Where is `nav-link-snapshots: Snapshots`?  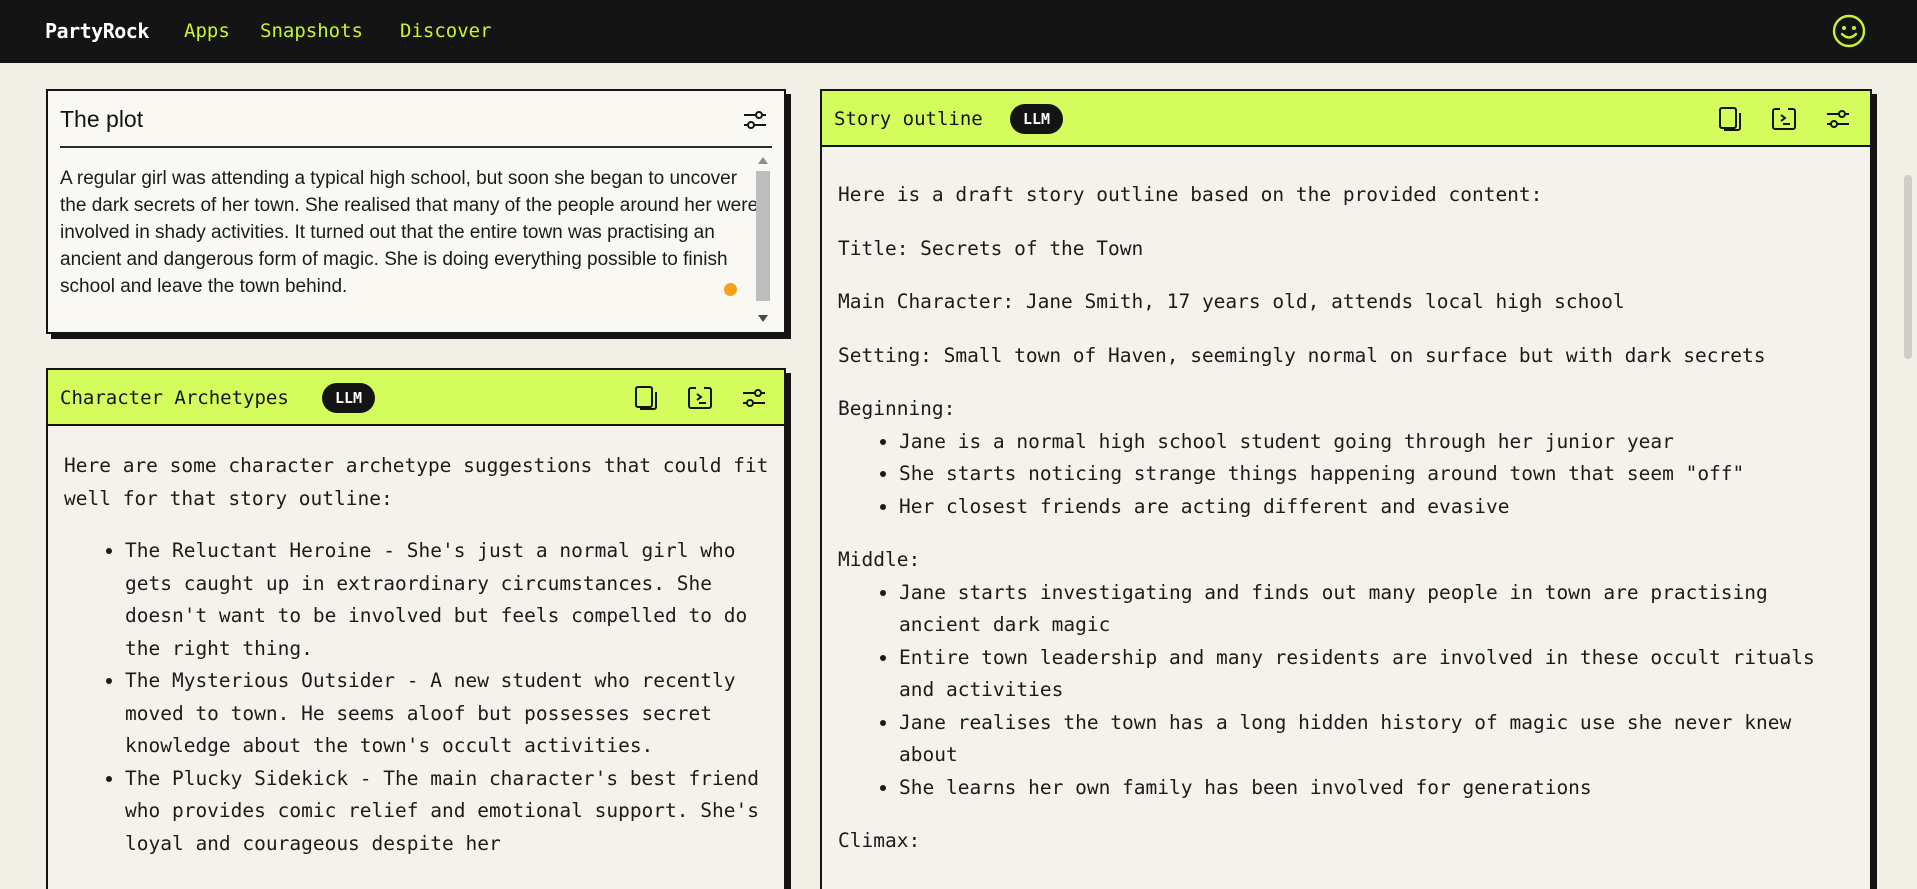
nav-link-snapshots: Snapshots is located at coordinates (311, 31).